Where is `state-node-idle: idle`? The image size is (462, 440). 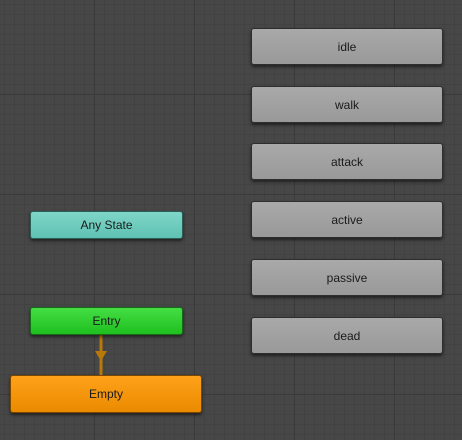
state-node-idle: idle is located at coordinates (347, 46).